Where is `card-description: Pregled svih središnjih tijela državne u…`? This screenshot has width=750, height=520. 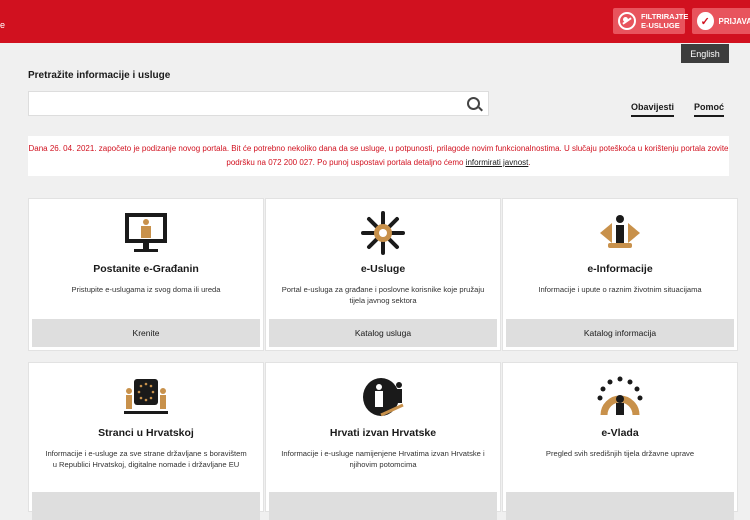 card-description: Pregled svih središnjih tijela državne u… is located at coordinates (620, 453).